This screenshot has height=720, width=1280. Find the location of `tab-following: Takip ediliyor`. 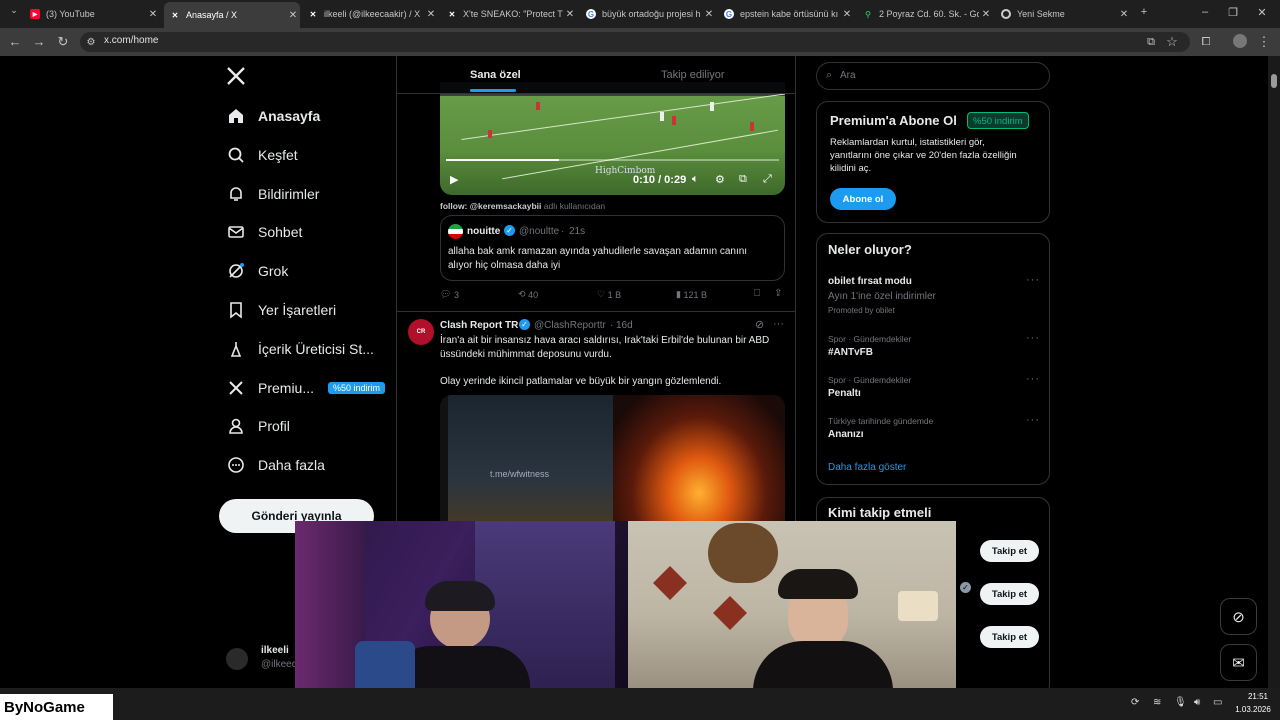

tab-following: Takip ediliyor is located at coordinates (693, 75).